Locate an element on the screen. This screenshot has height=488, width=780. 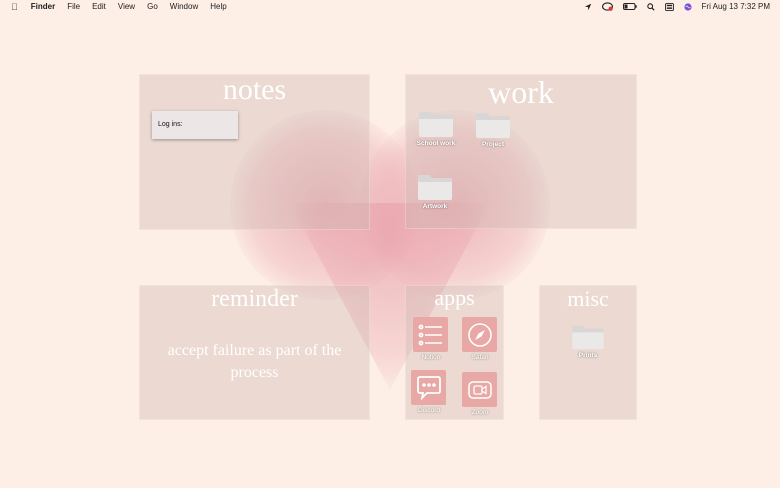
folder-label: Project is located at coordinates (493, 144).